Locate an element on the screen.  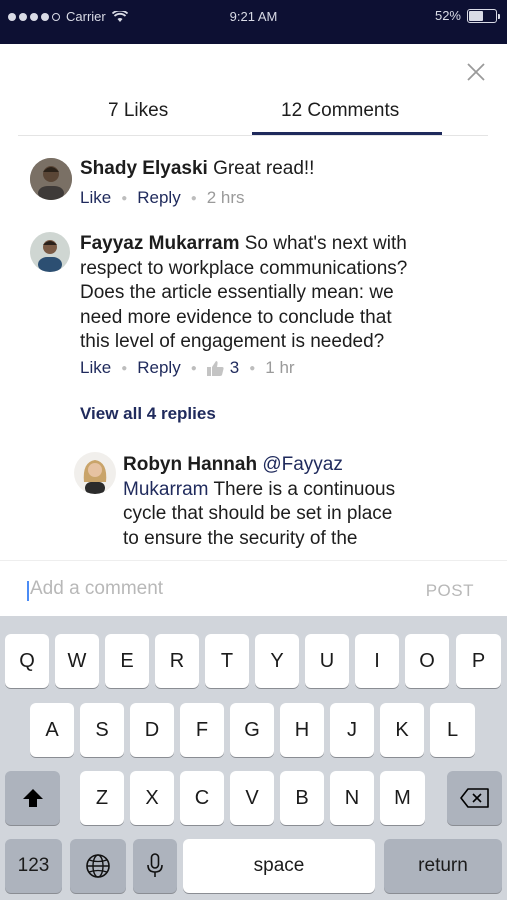
reply-text-line: There is a continuous is located at coordinates (302, 489).